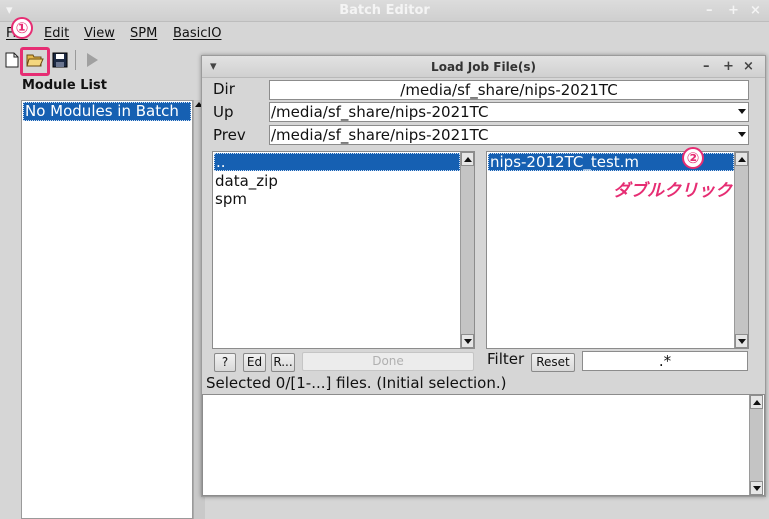 The height and width of the screenshot is (519, 769). What do you see at coordinates (35, 61) in the screenshot?
I see `open-button-highlight` at bounding box center [35, 61].